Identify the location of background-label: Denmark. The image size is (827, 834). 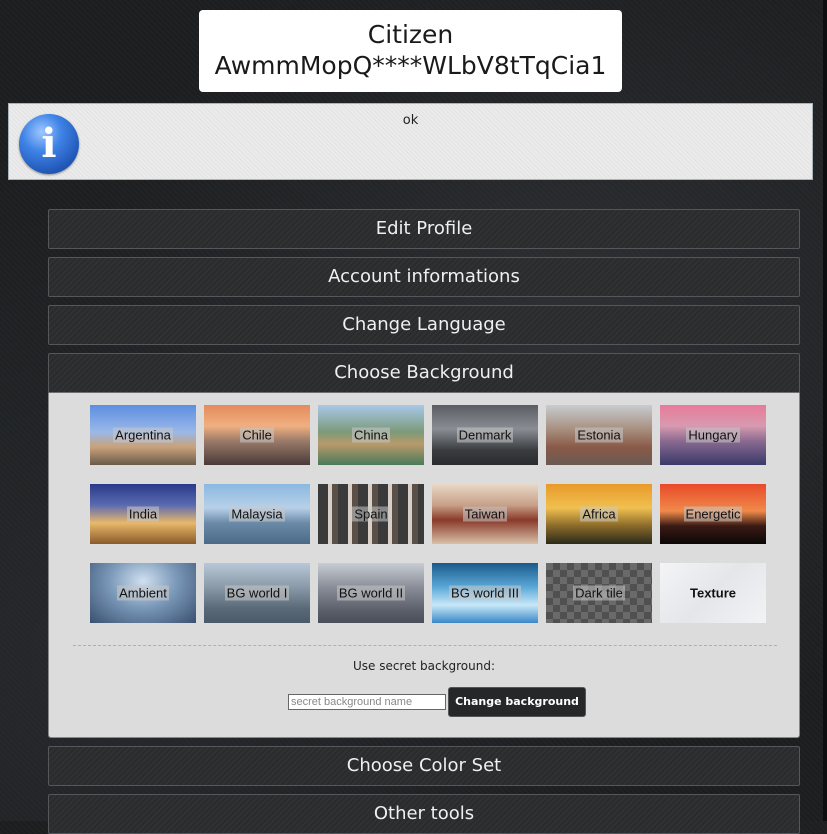
(485, 435).